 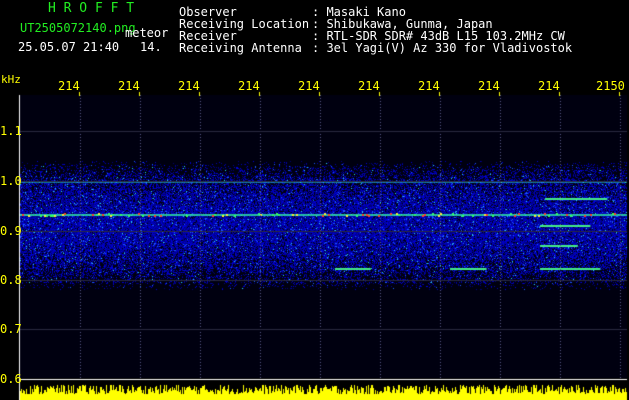 What do you see at coordinates (78, 28) in the screenshot?
I see `filename-label: UT2505072140.png` at bounding box center [78, 28].